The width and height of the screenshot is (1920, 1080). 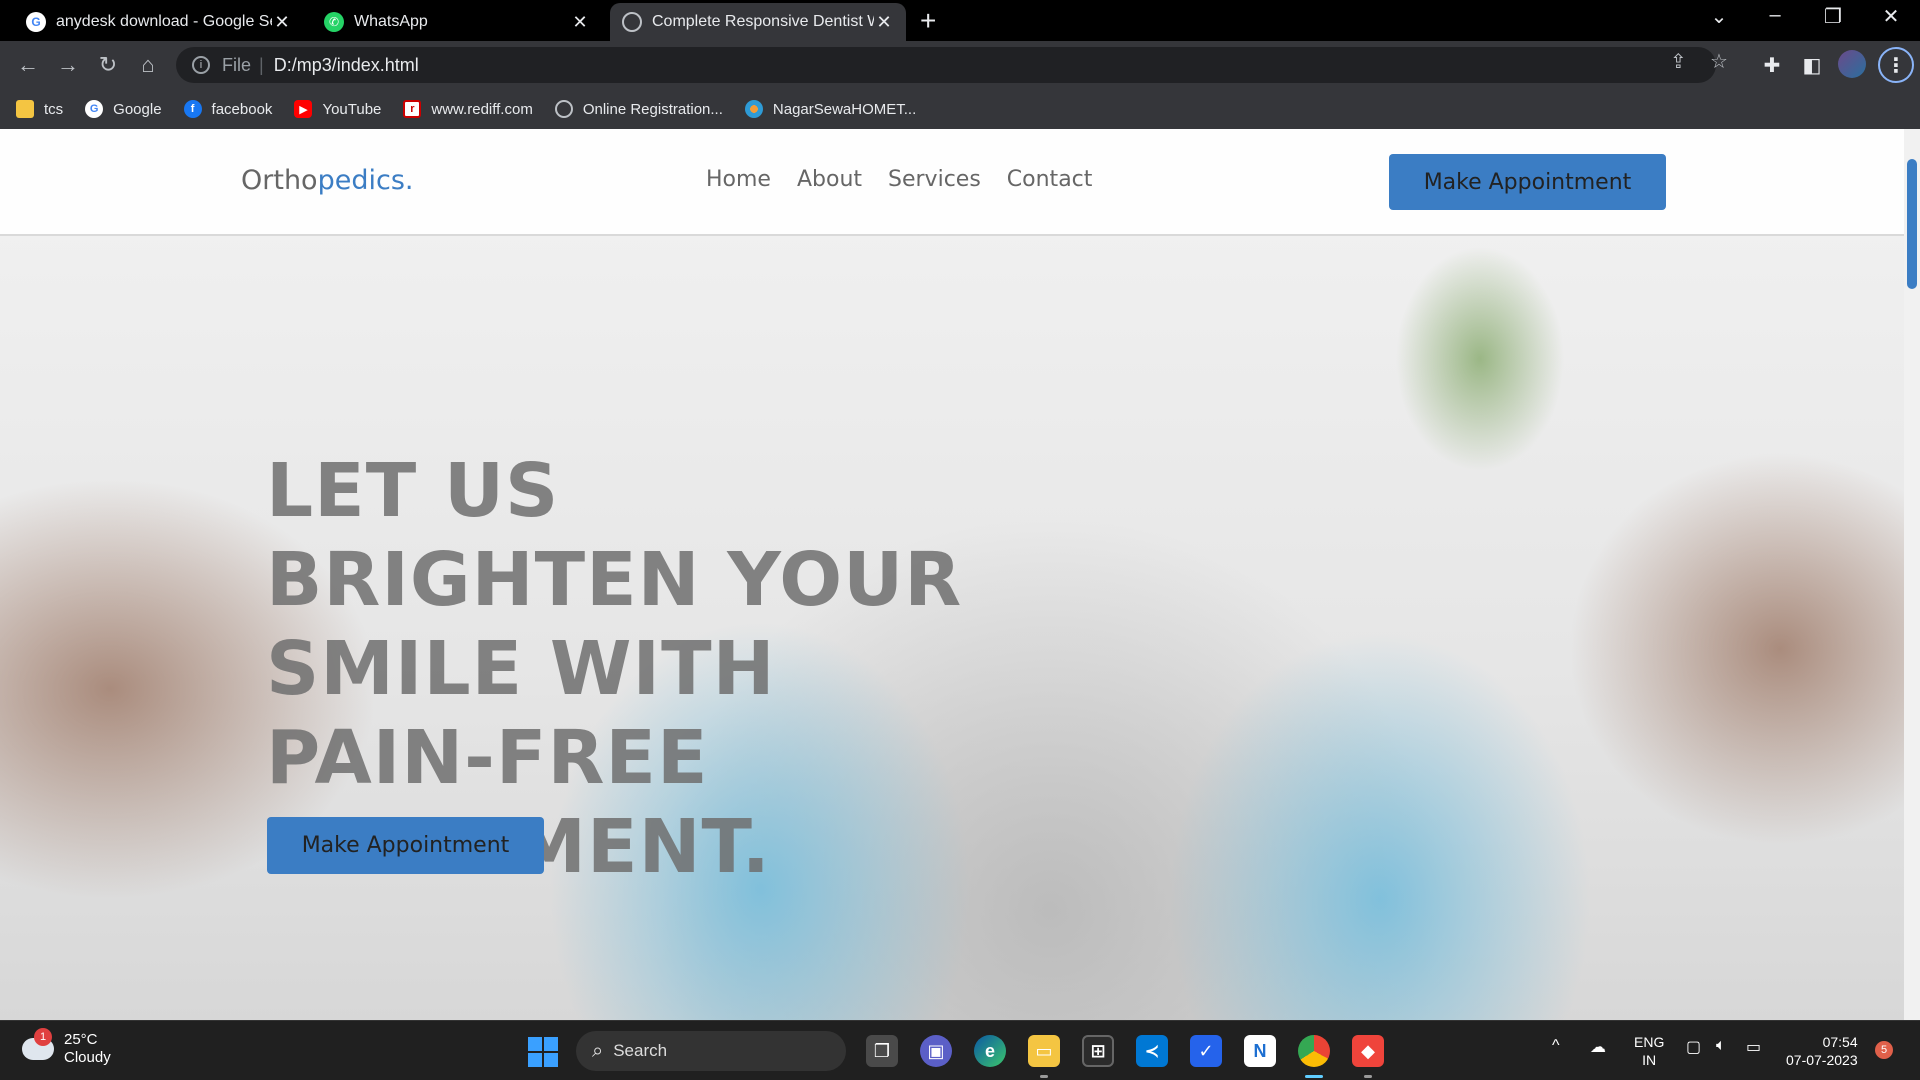 What do you see at coordinates (87, 1057) in the screenshot?
I see `weather-condition: Cloudy` at bounding box center [87, 1057].